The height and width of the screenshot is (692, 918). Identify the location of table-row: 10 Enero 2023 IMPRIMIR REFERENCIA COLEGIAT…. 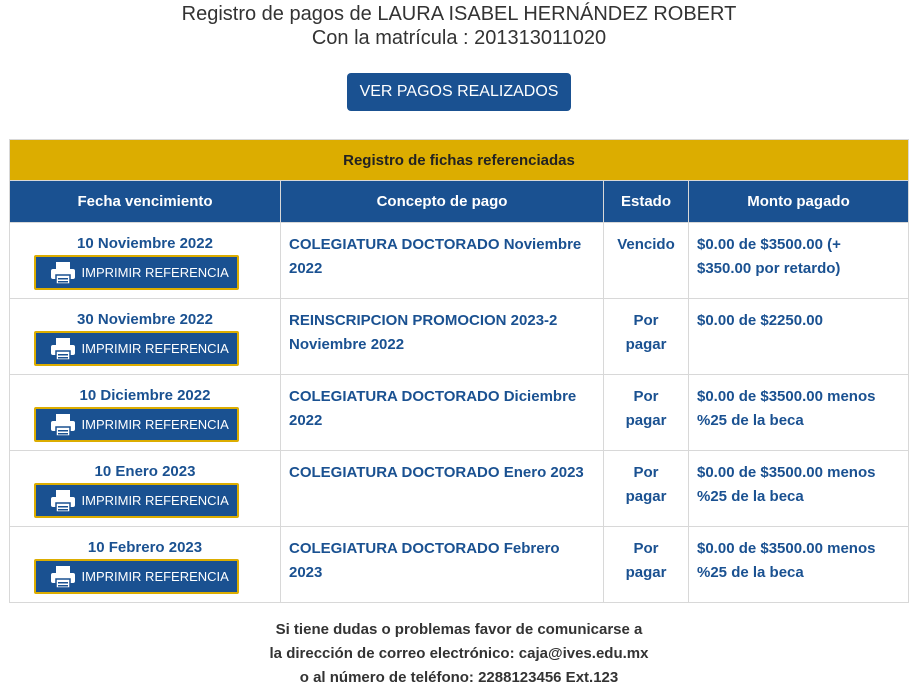
(459, 488).